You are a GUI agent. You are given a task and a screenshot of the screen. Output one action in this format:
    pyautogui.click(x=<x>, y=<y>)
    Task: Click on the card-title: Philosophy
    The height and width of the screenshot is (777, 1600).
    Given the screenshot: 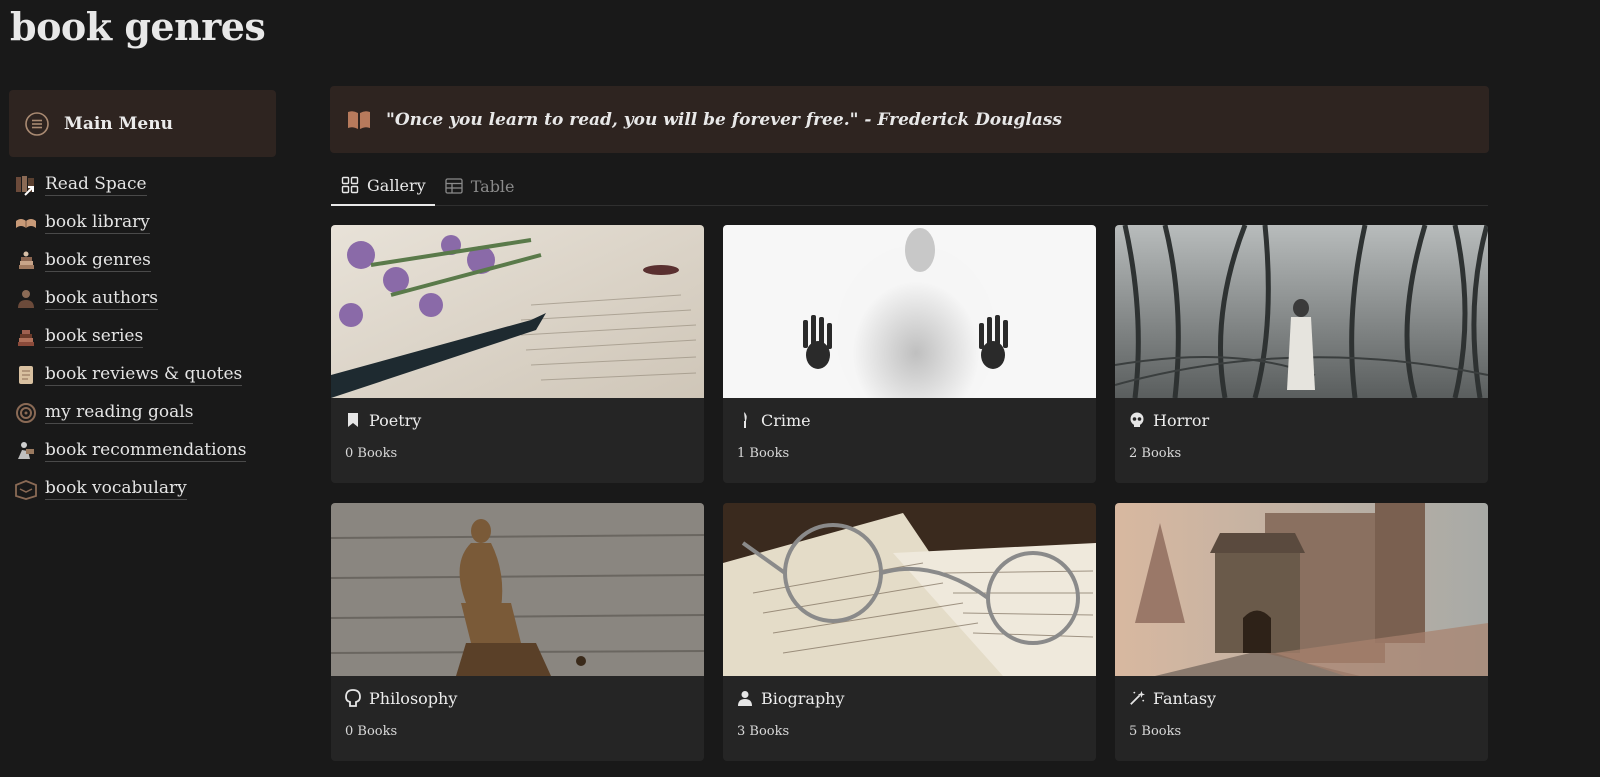 What is the action you would take?
    pyautogui.click(x=413, y=698)
    